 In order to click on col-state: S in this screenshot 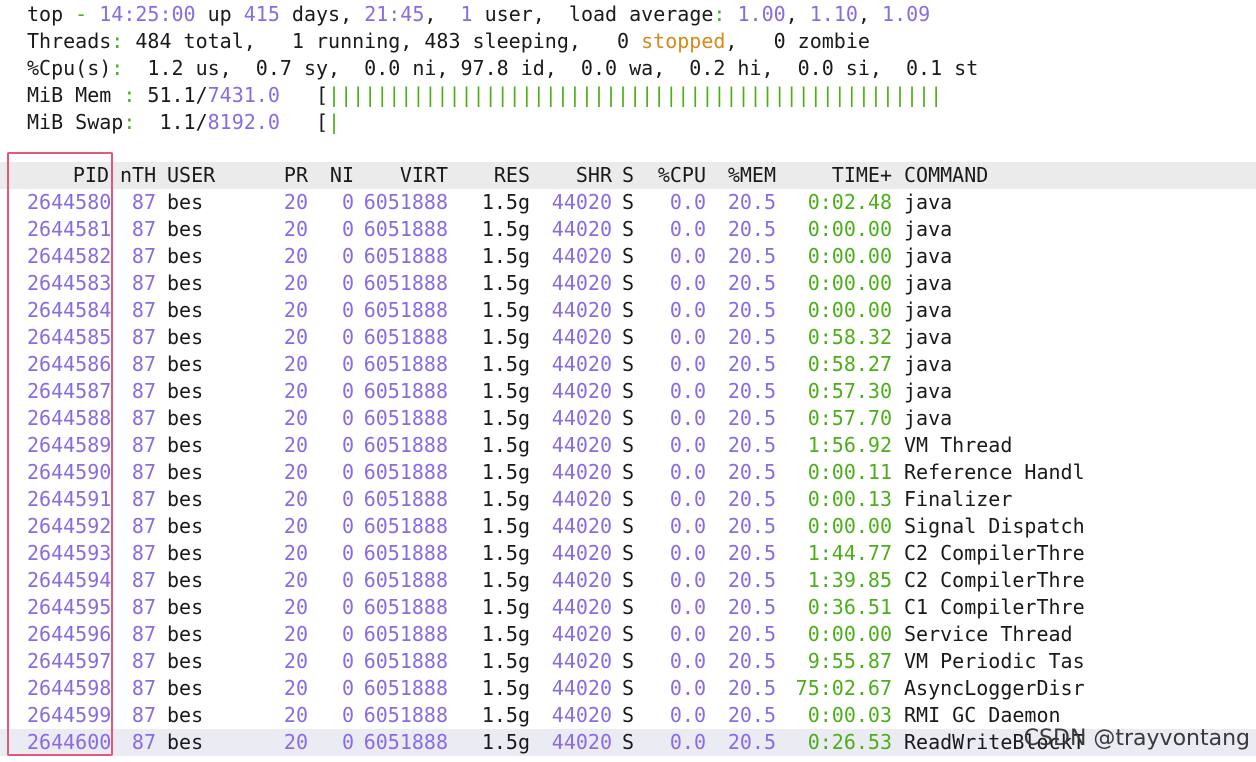, I will do `click(628, 175)`.